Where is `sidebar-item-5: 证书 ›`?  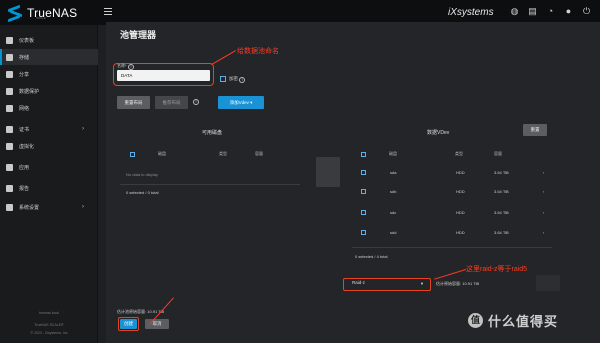 sidebar-item-5: 证书 › is located at coordinates (49, 129).